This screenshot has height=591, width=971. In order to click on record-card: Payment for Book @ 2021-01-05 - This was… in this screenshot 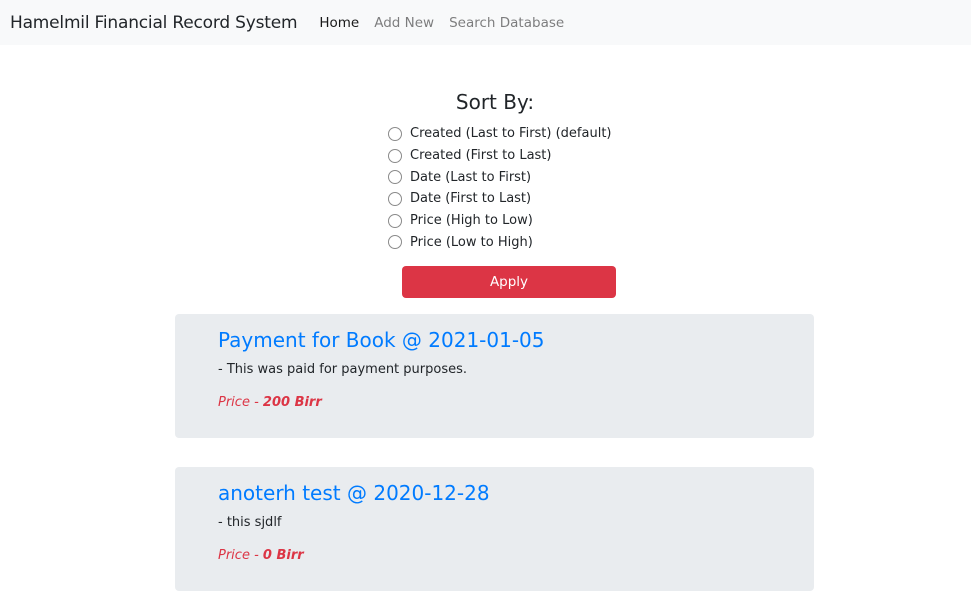, I will do `click(494, 376)`.